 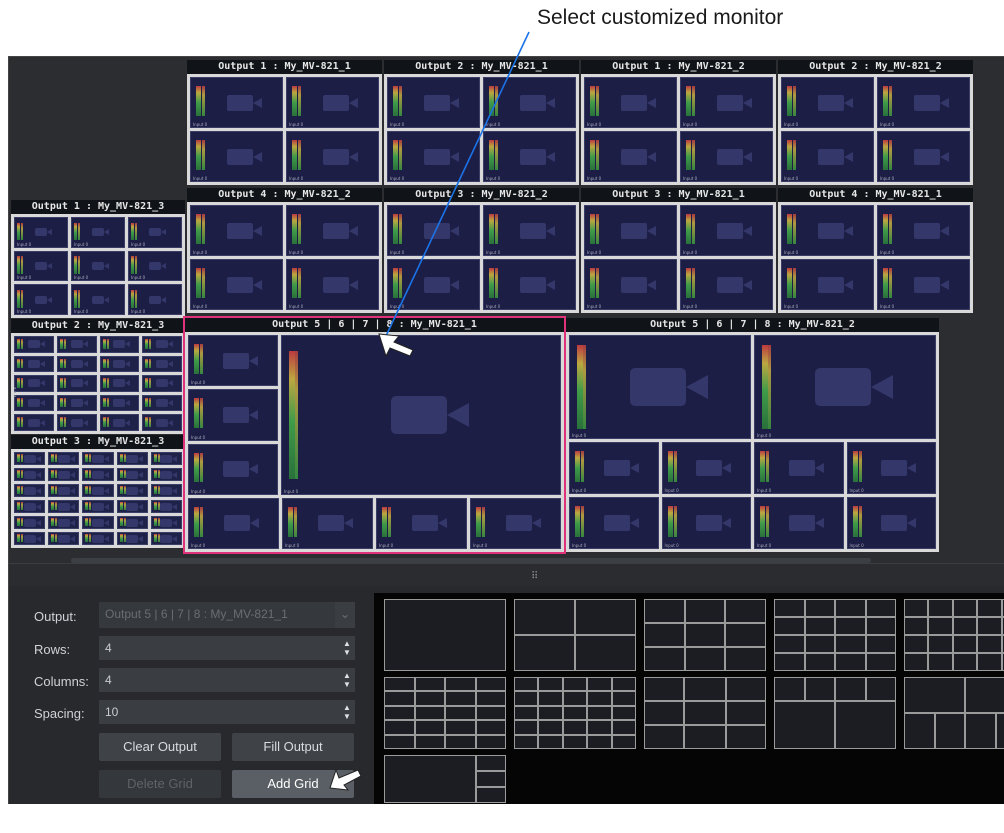 I want to click on resize-handle-icon: ⋮, so click(x=15, y=392).